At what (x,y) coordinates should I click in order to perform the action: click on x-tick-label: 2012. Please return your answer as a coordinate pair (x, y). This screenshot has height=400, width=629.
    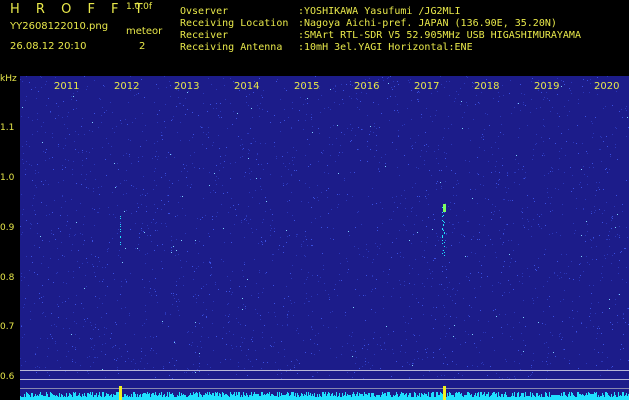
    Looking at the image, I should click on (127, 86).